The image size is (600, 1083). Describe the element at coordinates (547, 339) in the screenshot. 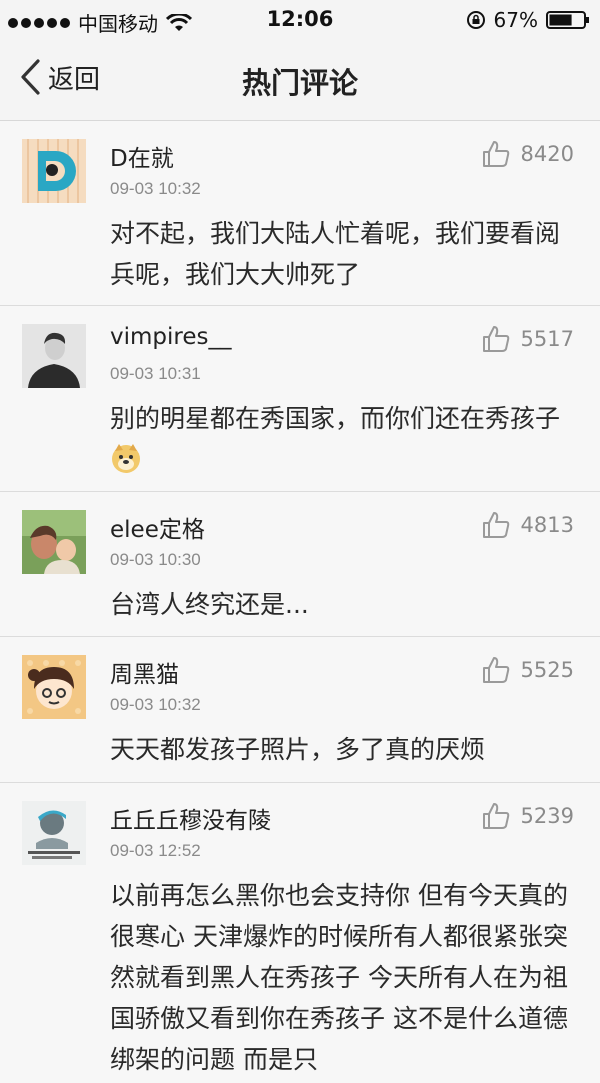

I see `like-count: 5517` at that location.